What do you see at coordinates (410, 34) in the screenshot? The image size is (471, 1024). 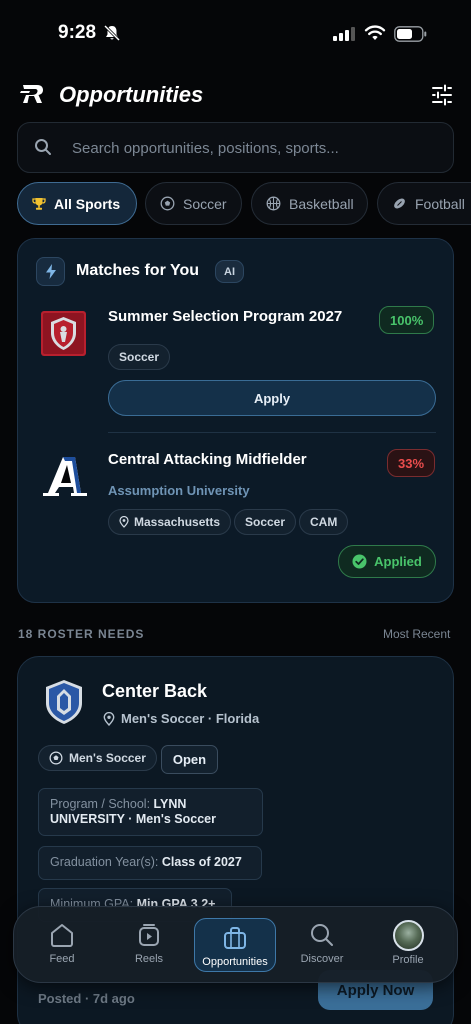 I see `battery-icon` at bounding box center [410, 34].